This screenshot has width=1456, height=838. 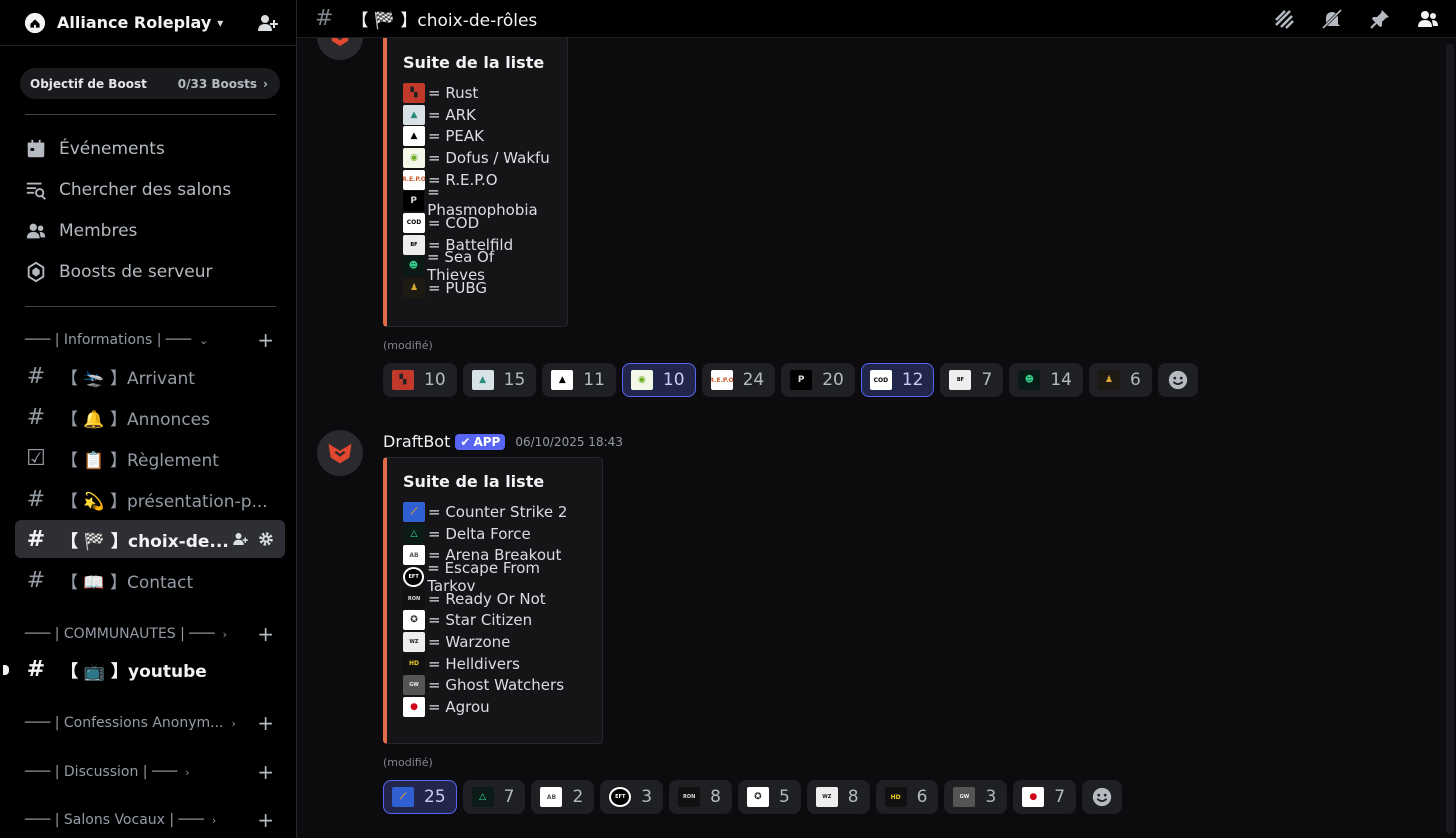 I want to click on channel-annonces: # 【 🔔 】Annonces, so click(x=150, y=417).